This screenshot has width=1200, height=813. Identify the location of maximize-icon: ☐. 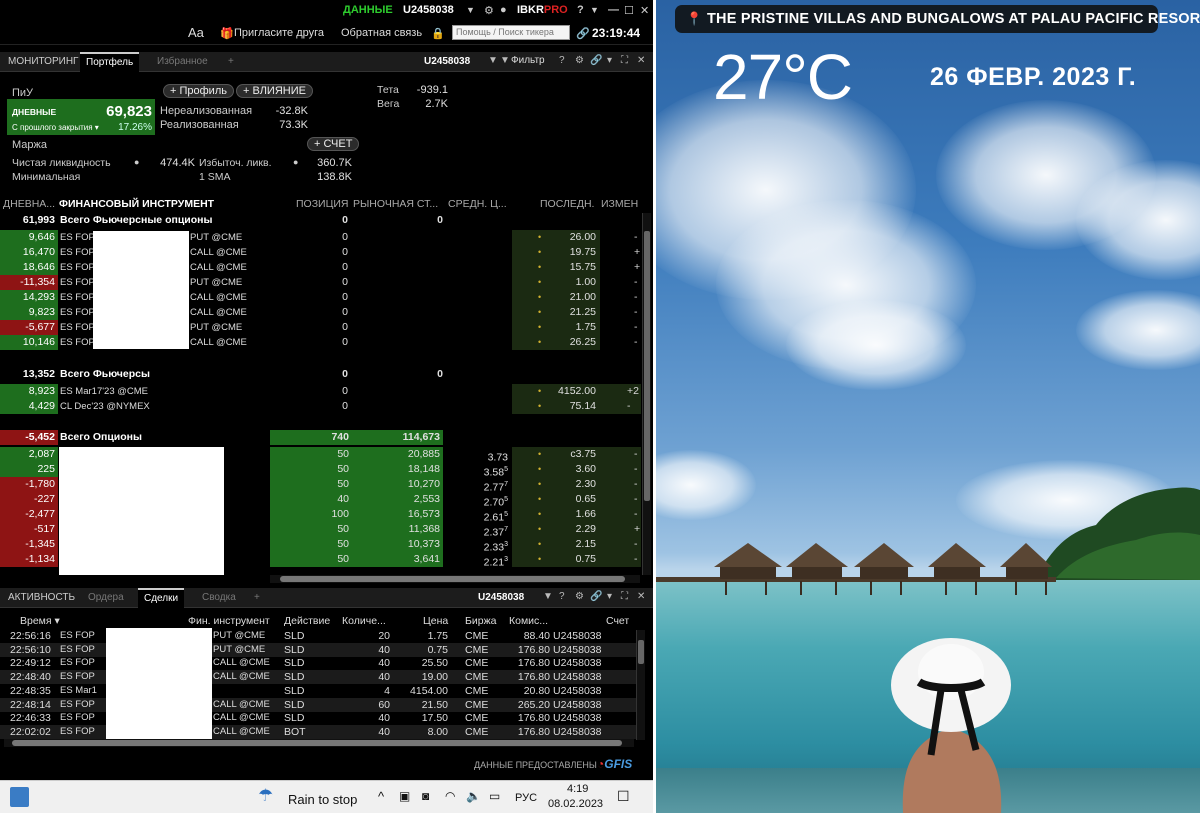
(629, 10).